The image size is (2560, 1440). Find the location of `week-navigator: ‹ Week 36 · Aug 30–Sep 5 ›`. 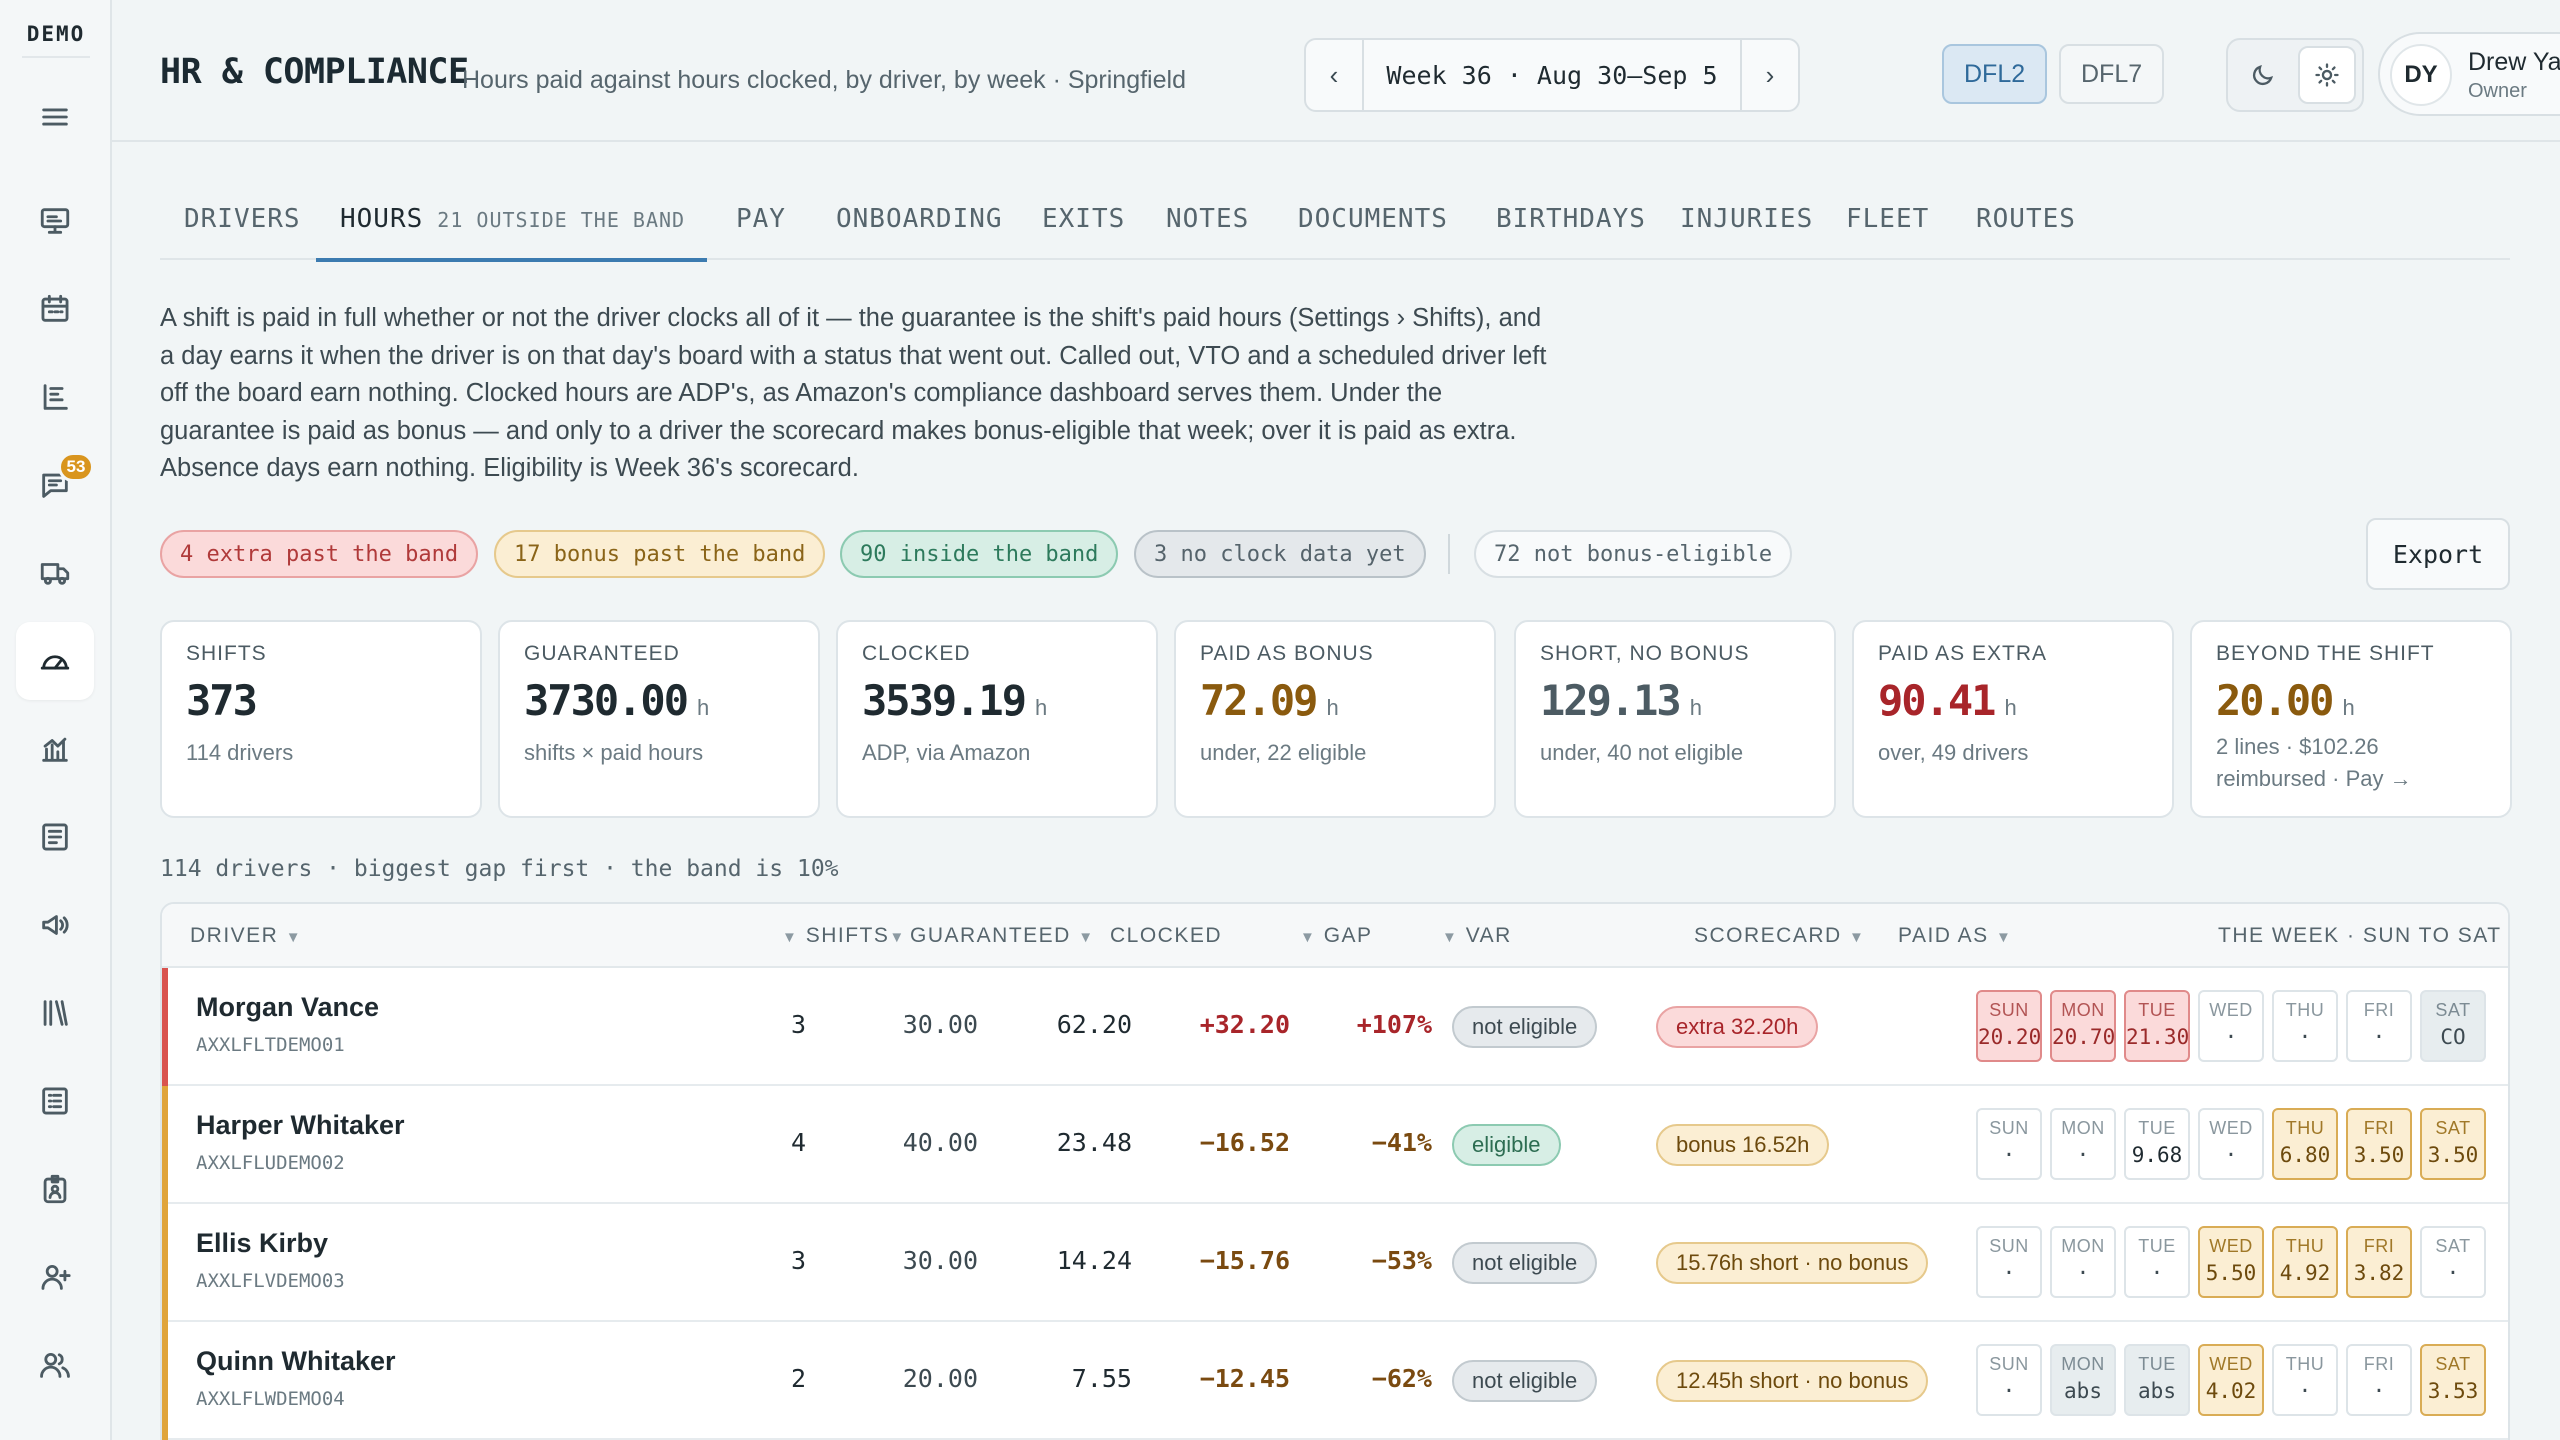

week-navigator: ‹ Week 36 · Aug 30–Sep 5 › is located at coordinates (1552, 75).